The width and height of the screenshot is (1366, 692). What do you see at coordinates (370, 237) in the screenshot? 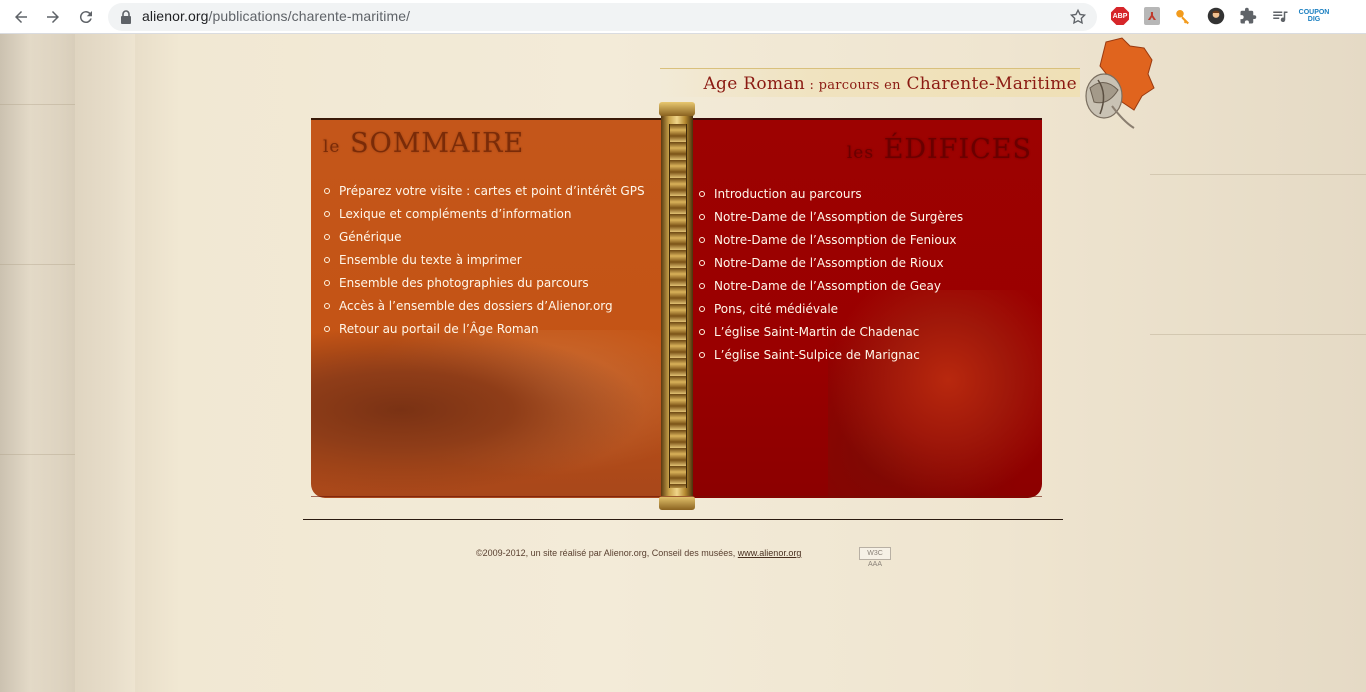
I see `sommaire-link-label: Générique` at bounding box center [370, 237].